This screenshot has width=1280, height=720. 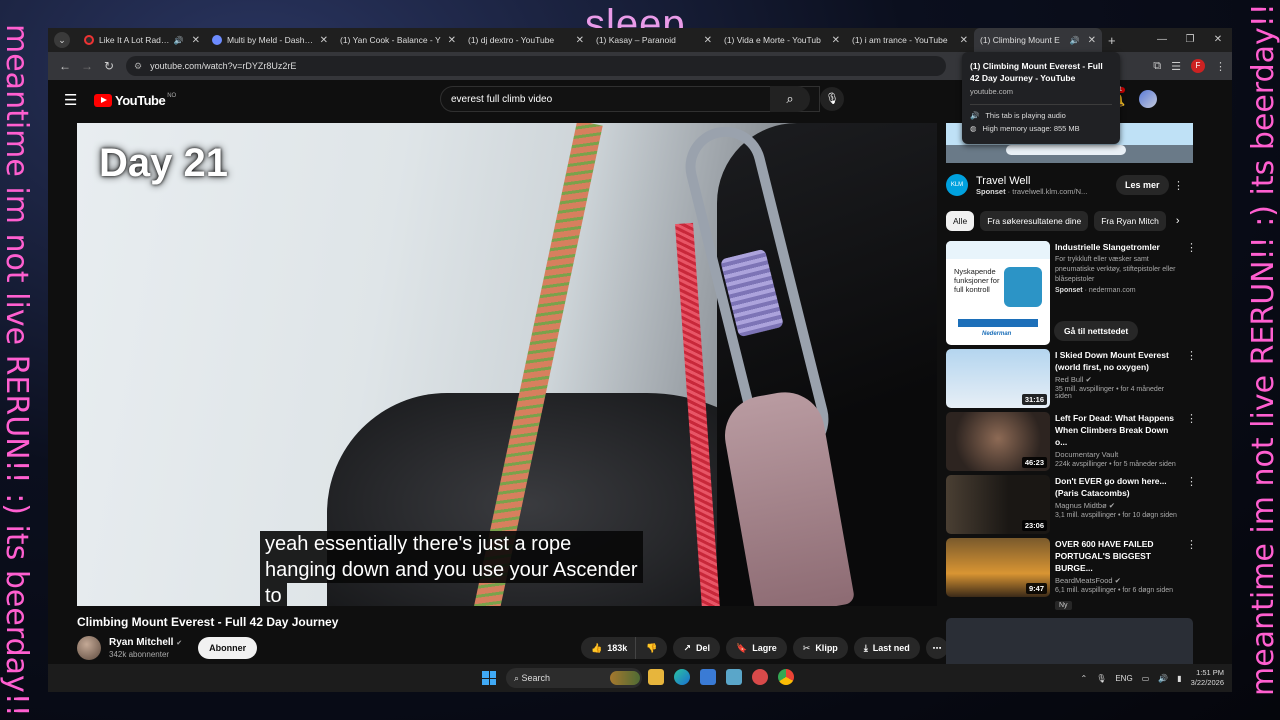 I want to click on profile-icon: F, so click(x=1198, y=66).